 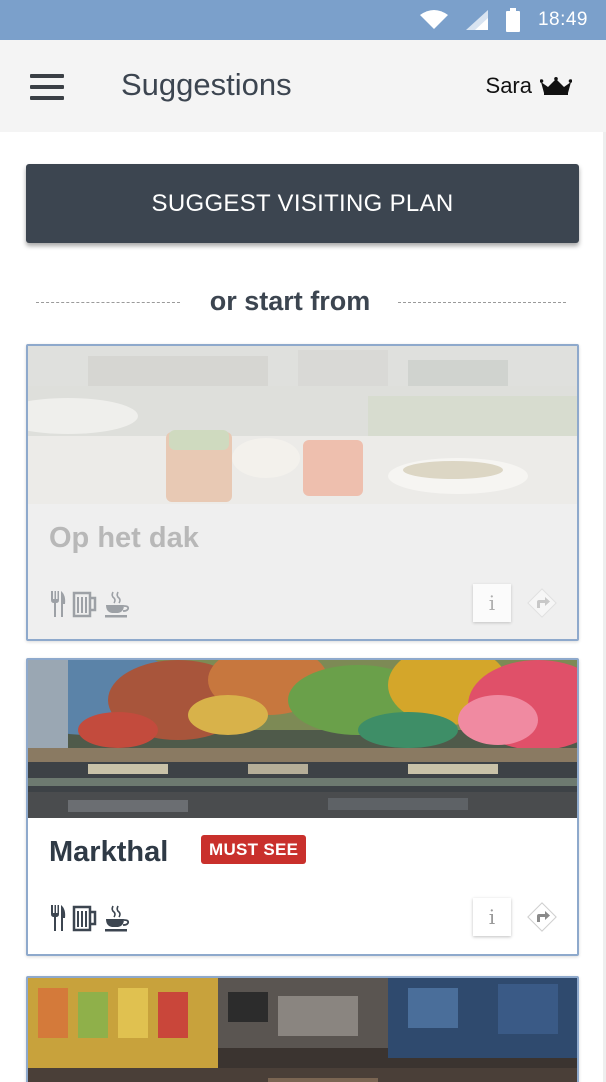 I want to click on clock: 18:49, so click(x=562, y=19).